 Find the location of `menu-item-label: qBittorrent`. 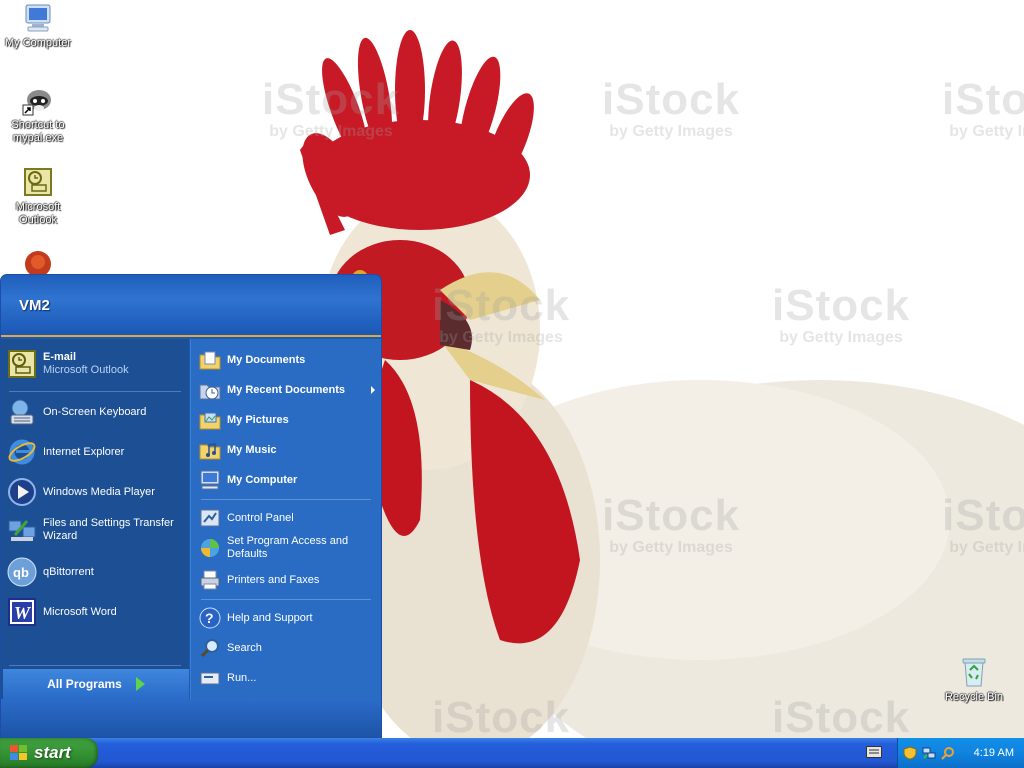

menu-item-label: qBittorrent is located at coordinates (68, 571).